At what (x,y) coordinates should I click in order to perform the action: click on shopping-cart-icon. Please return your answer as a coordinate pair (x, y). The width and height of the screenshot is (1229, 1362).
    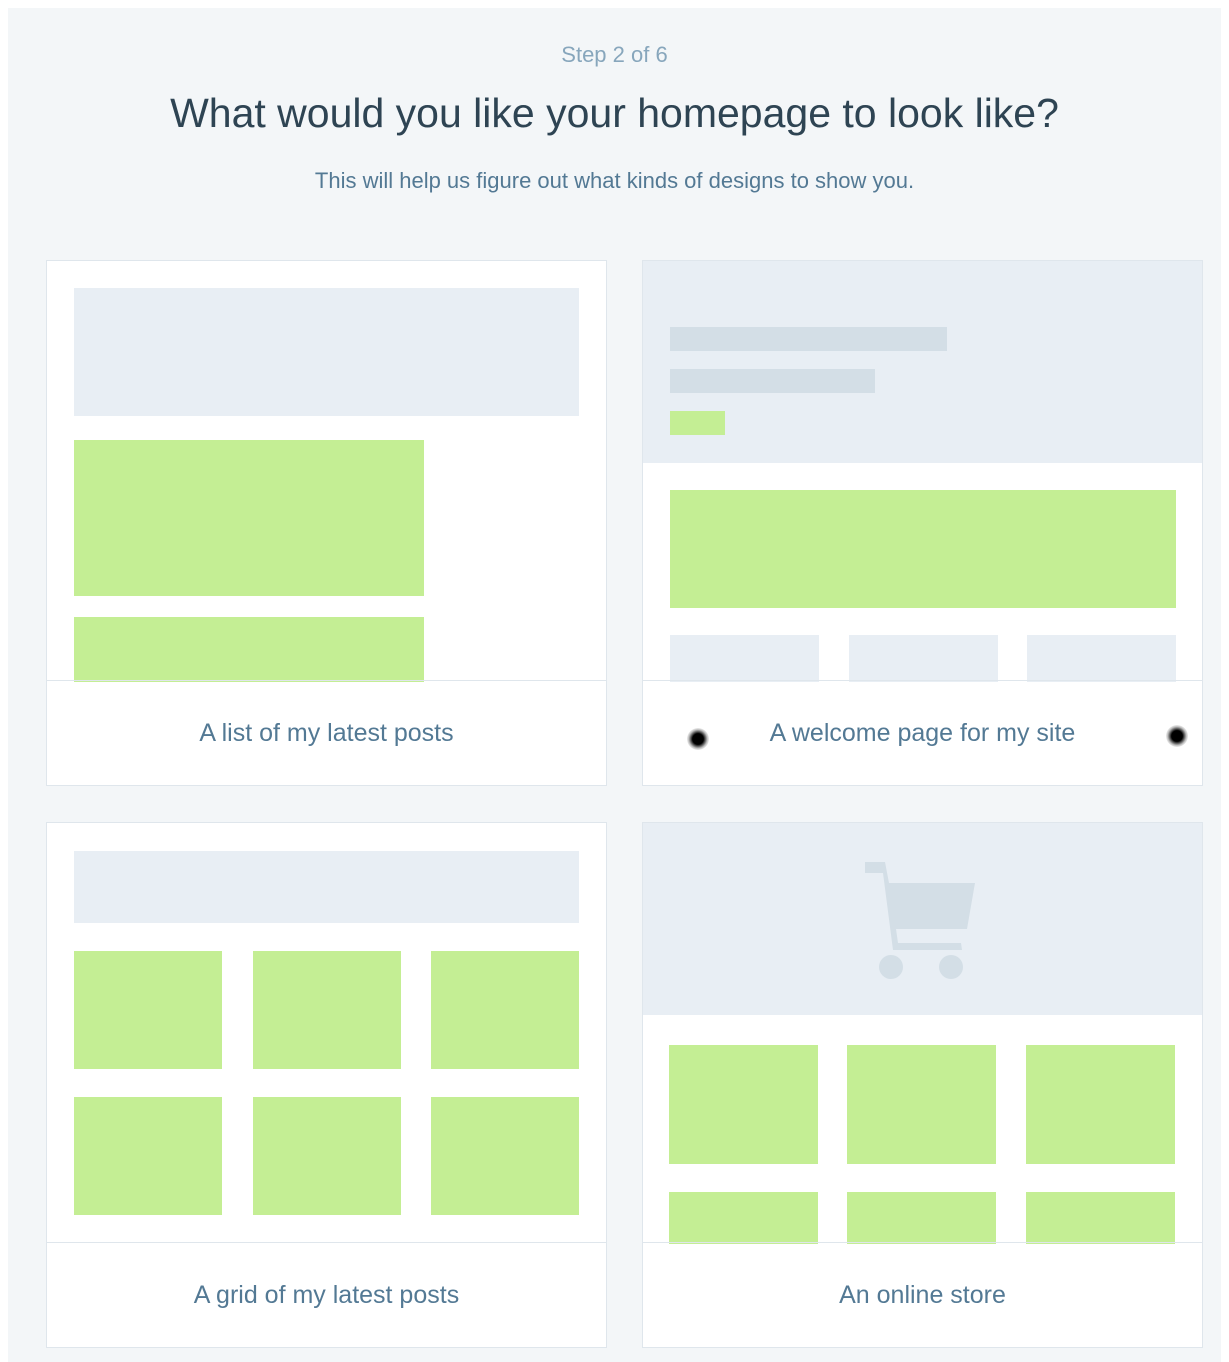
    Looking at the image, I should click on (920, 920).